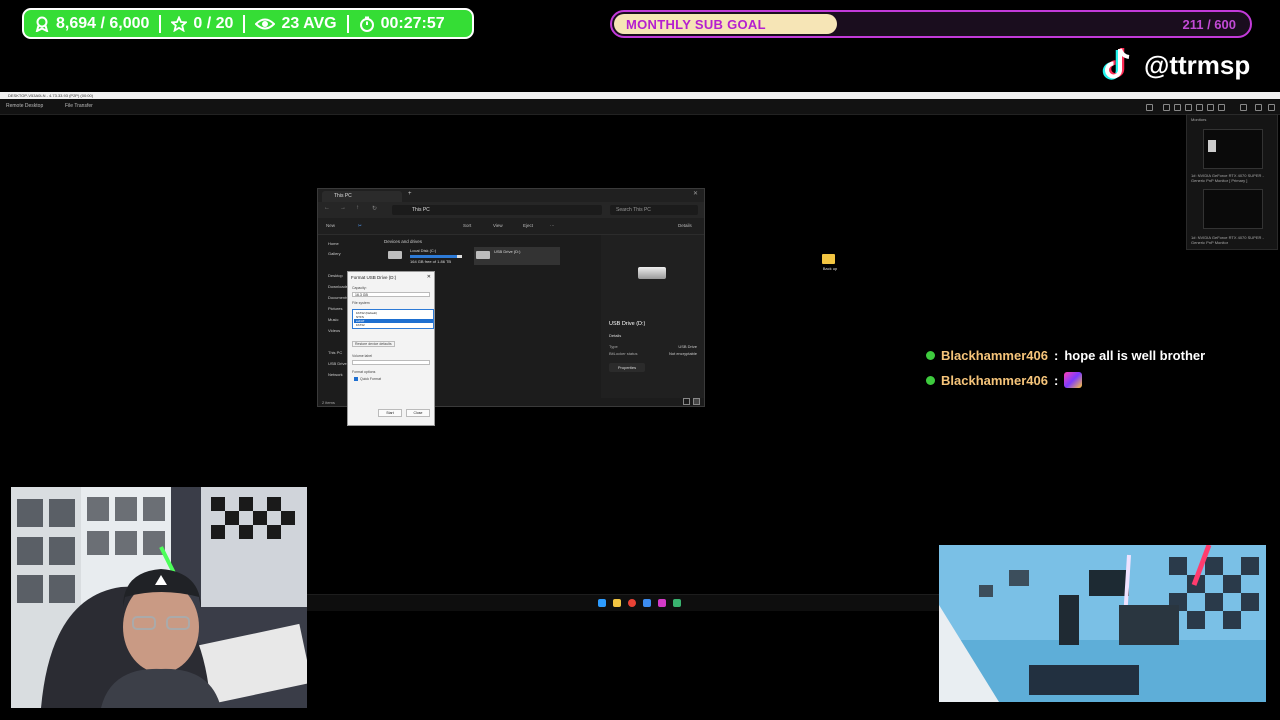 The width and height of the screenshot is (1280, 720). I want to click on search-placeholder: Search This PC, so click(633, 210).